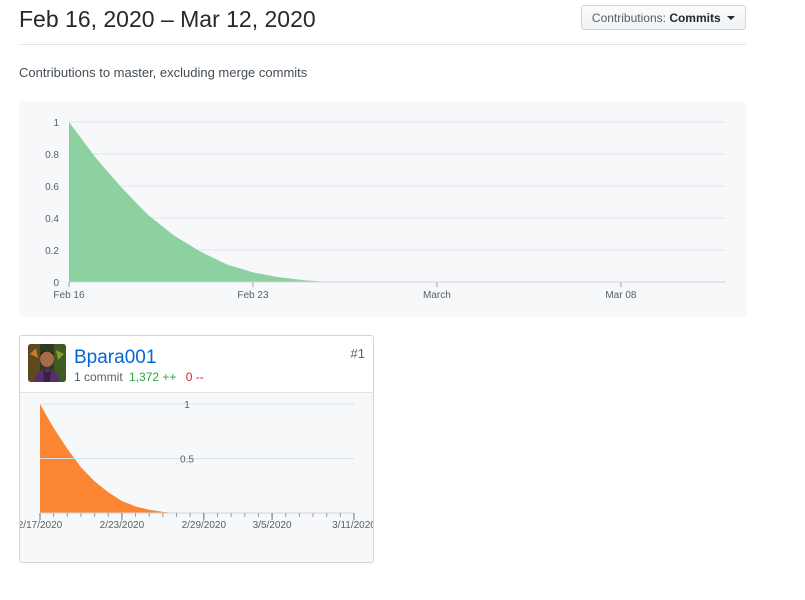  I want to click on contributor-stats: 1 commit 1,372 ++ 0 --, so click(139, 377).